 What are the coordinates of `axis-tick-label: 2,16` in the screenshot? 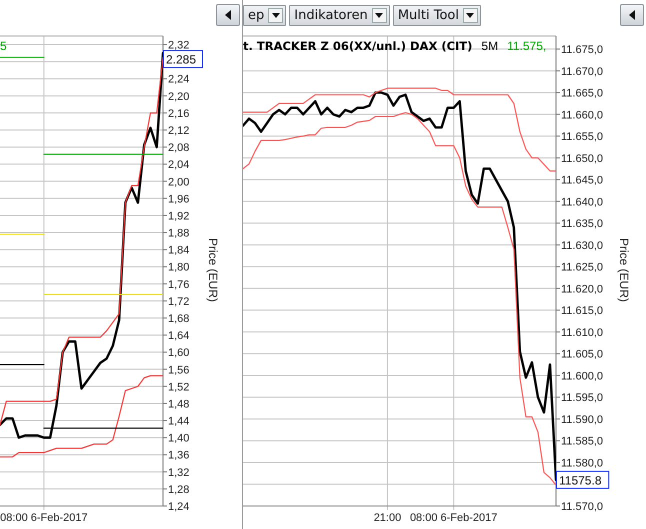 It's located at (179, 114).